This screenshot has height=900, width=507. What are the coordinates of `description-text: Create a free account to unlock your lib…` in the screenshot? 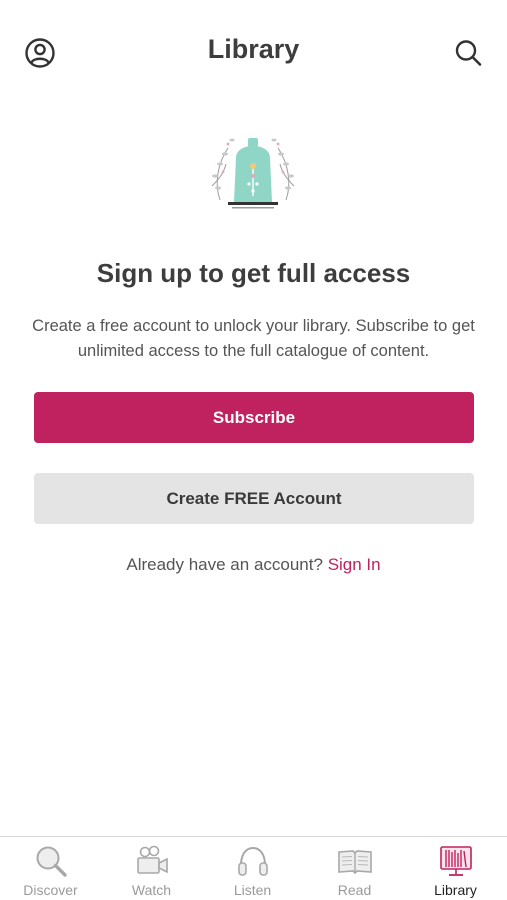 It's located at (253, 338).